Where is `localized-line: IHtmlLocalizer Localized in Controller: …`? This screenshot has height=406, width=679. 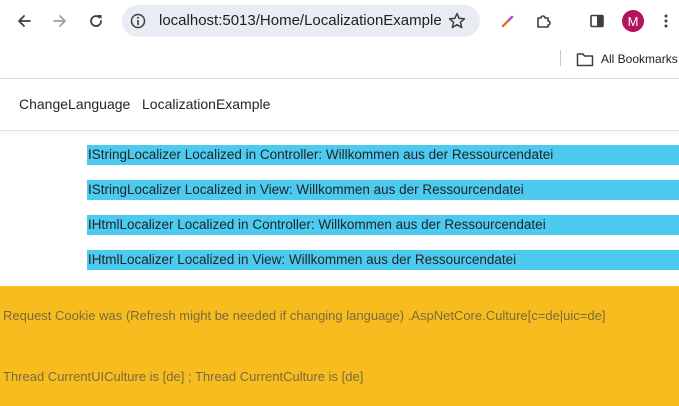 localized-line: IHtmlLocalizer Localized in Controller: … is located at coordinates (383, 225).